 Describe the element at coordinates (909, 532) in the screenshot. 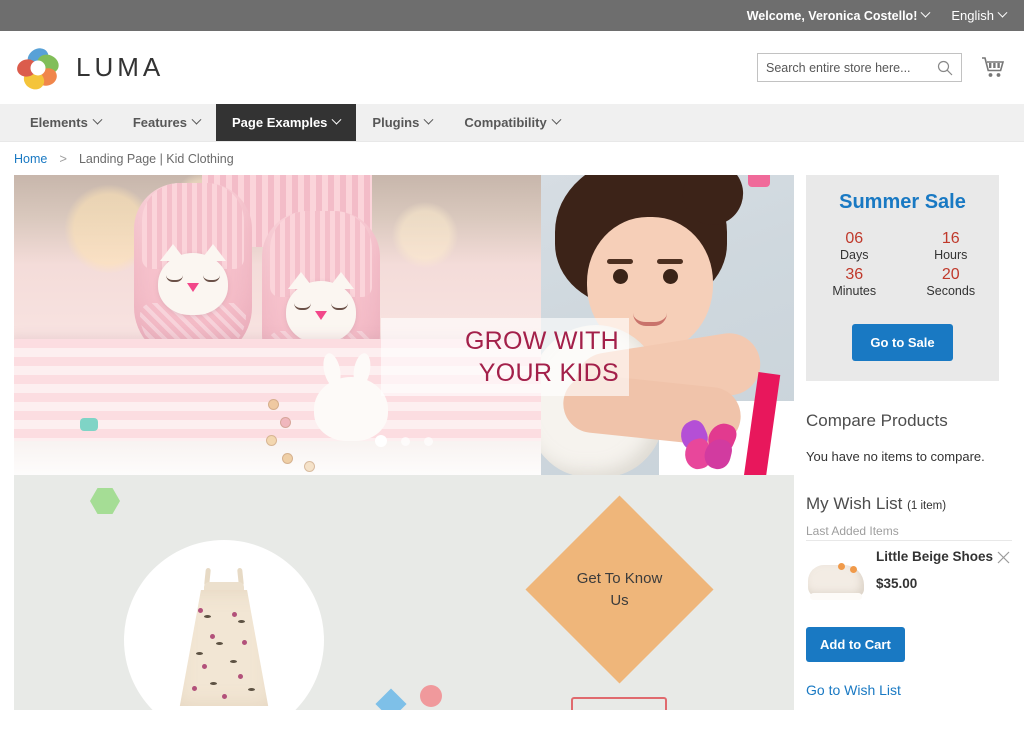

I see `wishlist-last-added-label: Last Added Items` at that location.